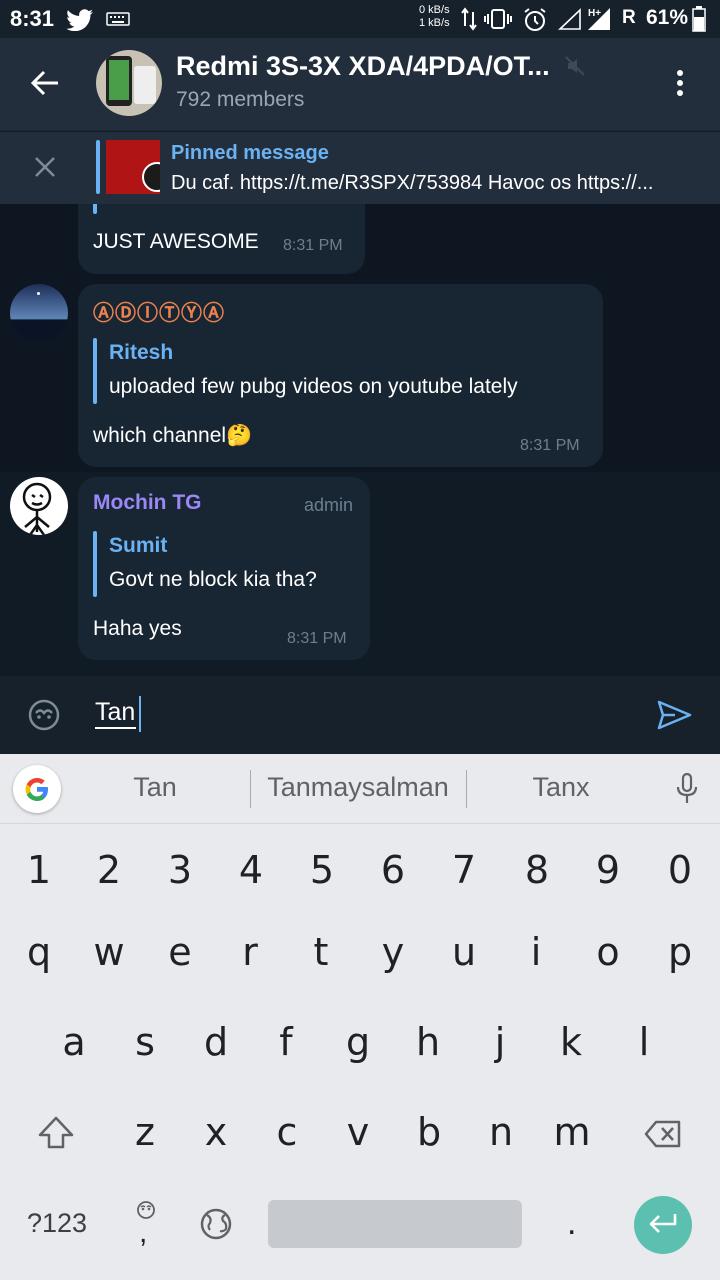 The width and height of the screenshot is (720, 1280). What do you see at coordinates (464, 870) in the screenshot?
I see `key-7: 7` at bounding box center [464, 870].